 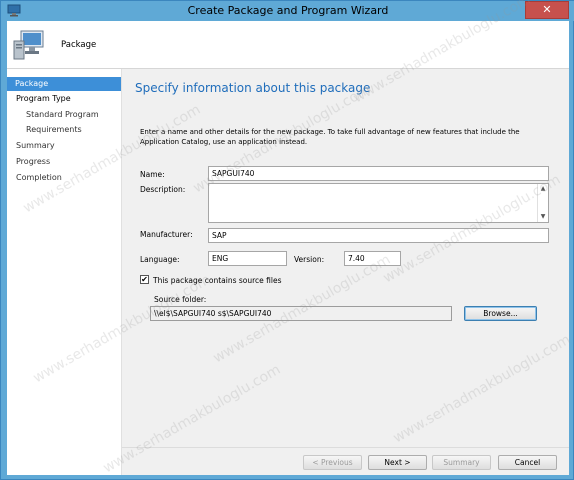 What do you see at coordinates (301, 313) in the screenshot?
I see `source-folder-input: \\el$\SAPGUI740 s$\SAPGUI740` at bounding box center [301, 313].